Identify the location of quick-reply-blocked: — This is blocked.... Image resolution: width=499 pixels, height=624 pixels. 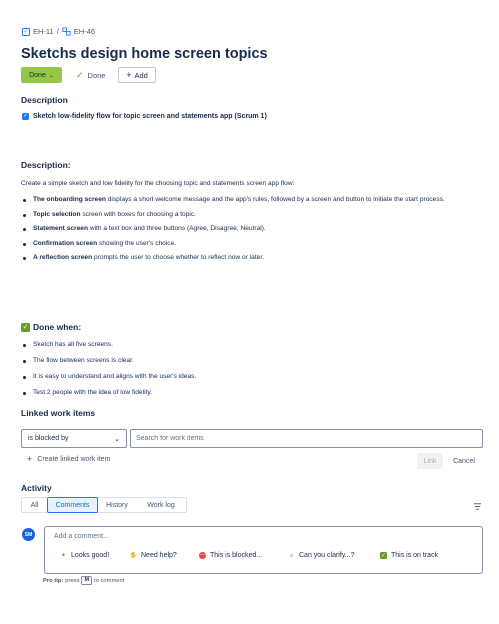
(230, 555).